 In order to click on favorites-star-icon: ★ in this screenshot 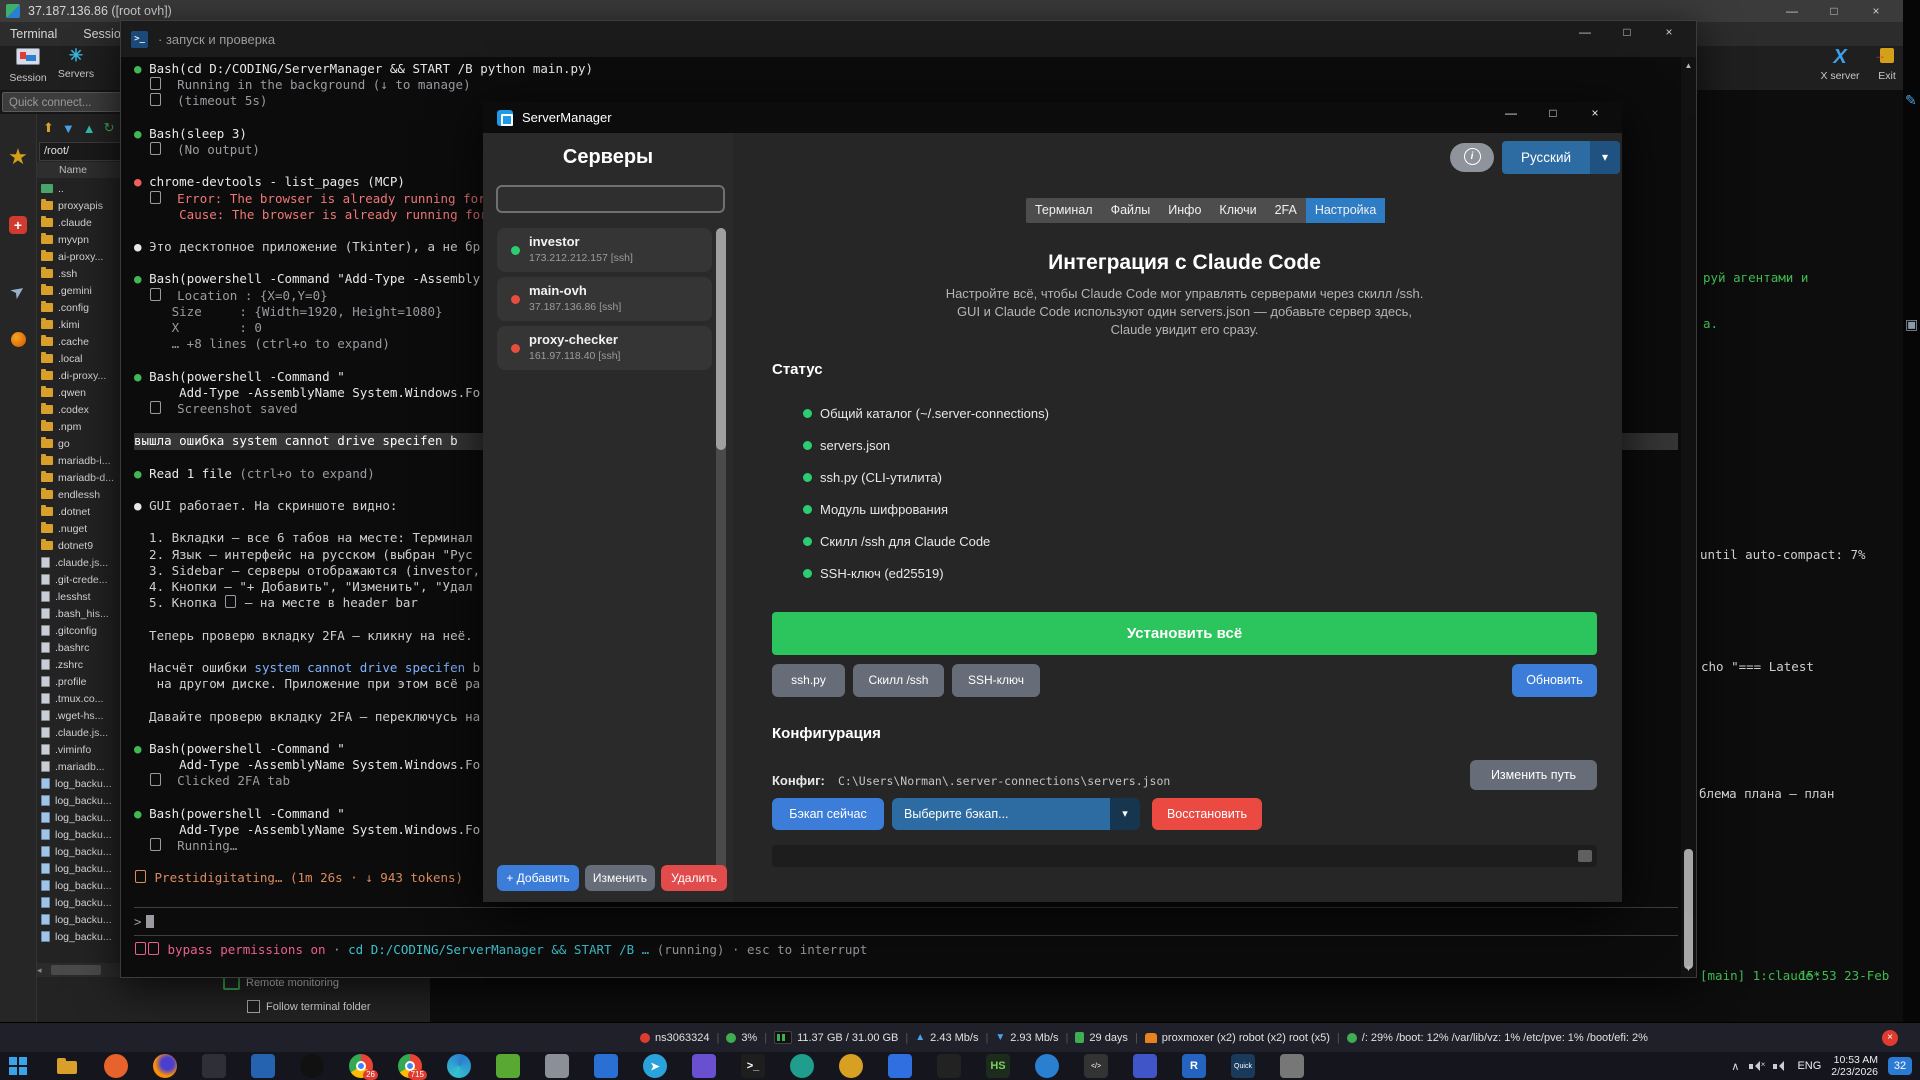, I will do `click(18, 157)`.